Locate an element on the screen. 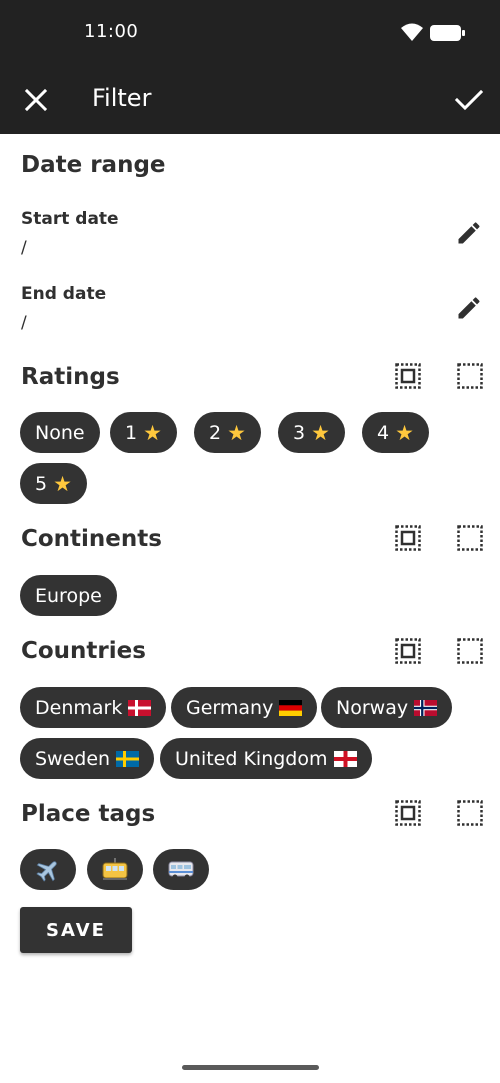 The image size is (500, 1083). save-button: SAVE is located at coordinates (76, 930).